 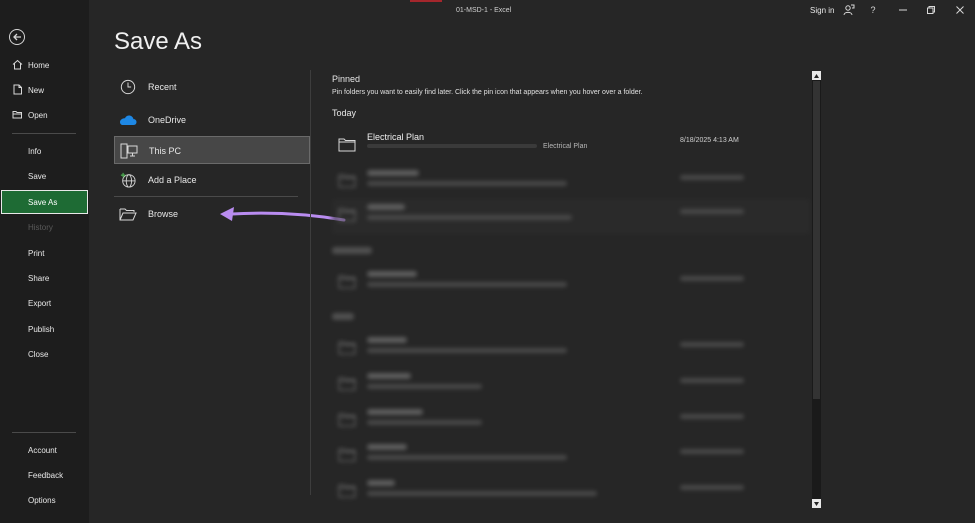 I want to click on sidebar-item-options: Options, so click(x=44, y=500).